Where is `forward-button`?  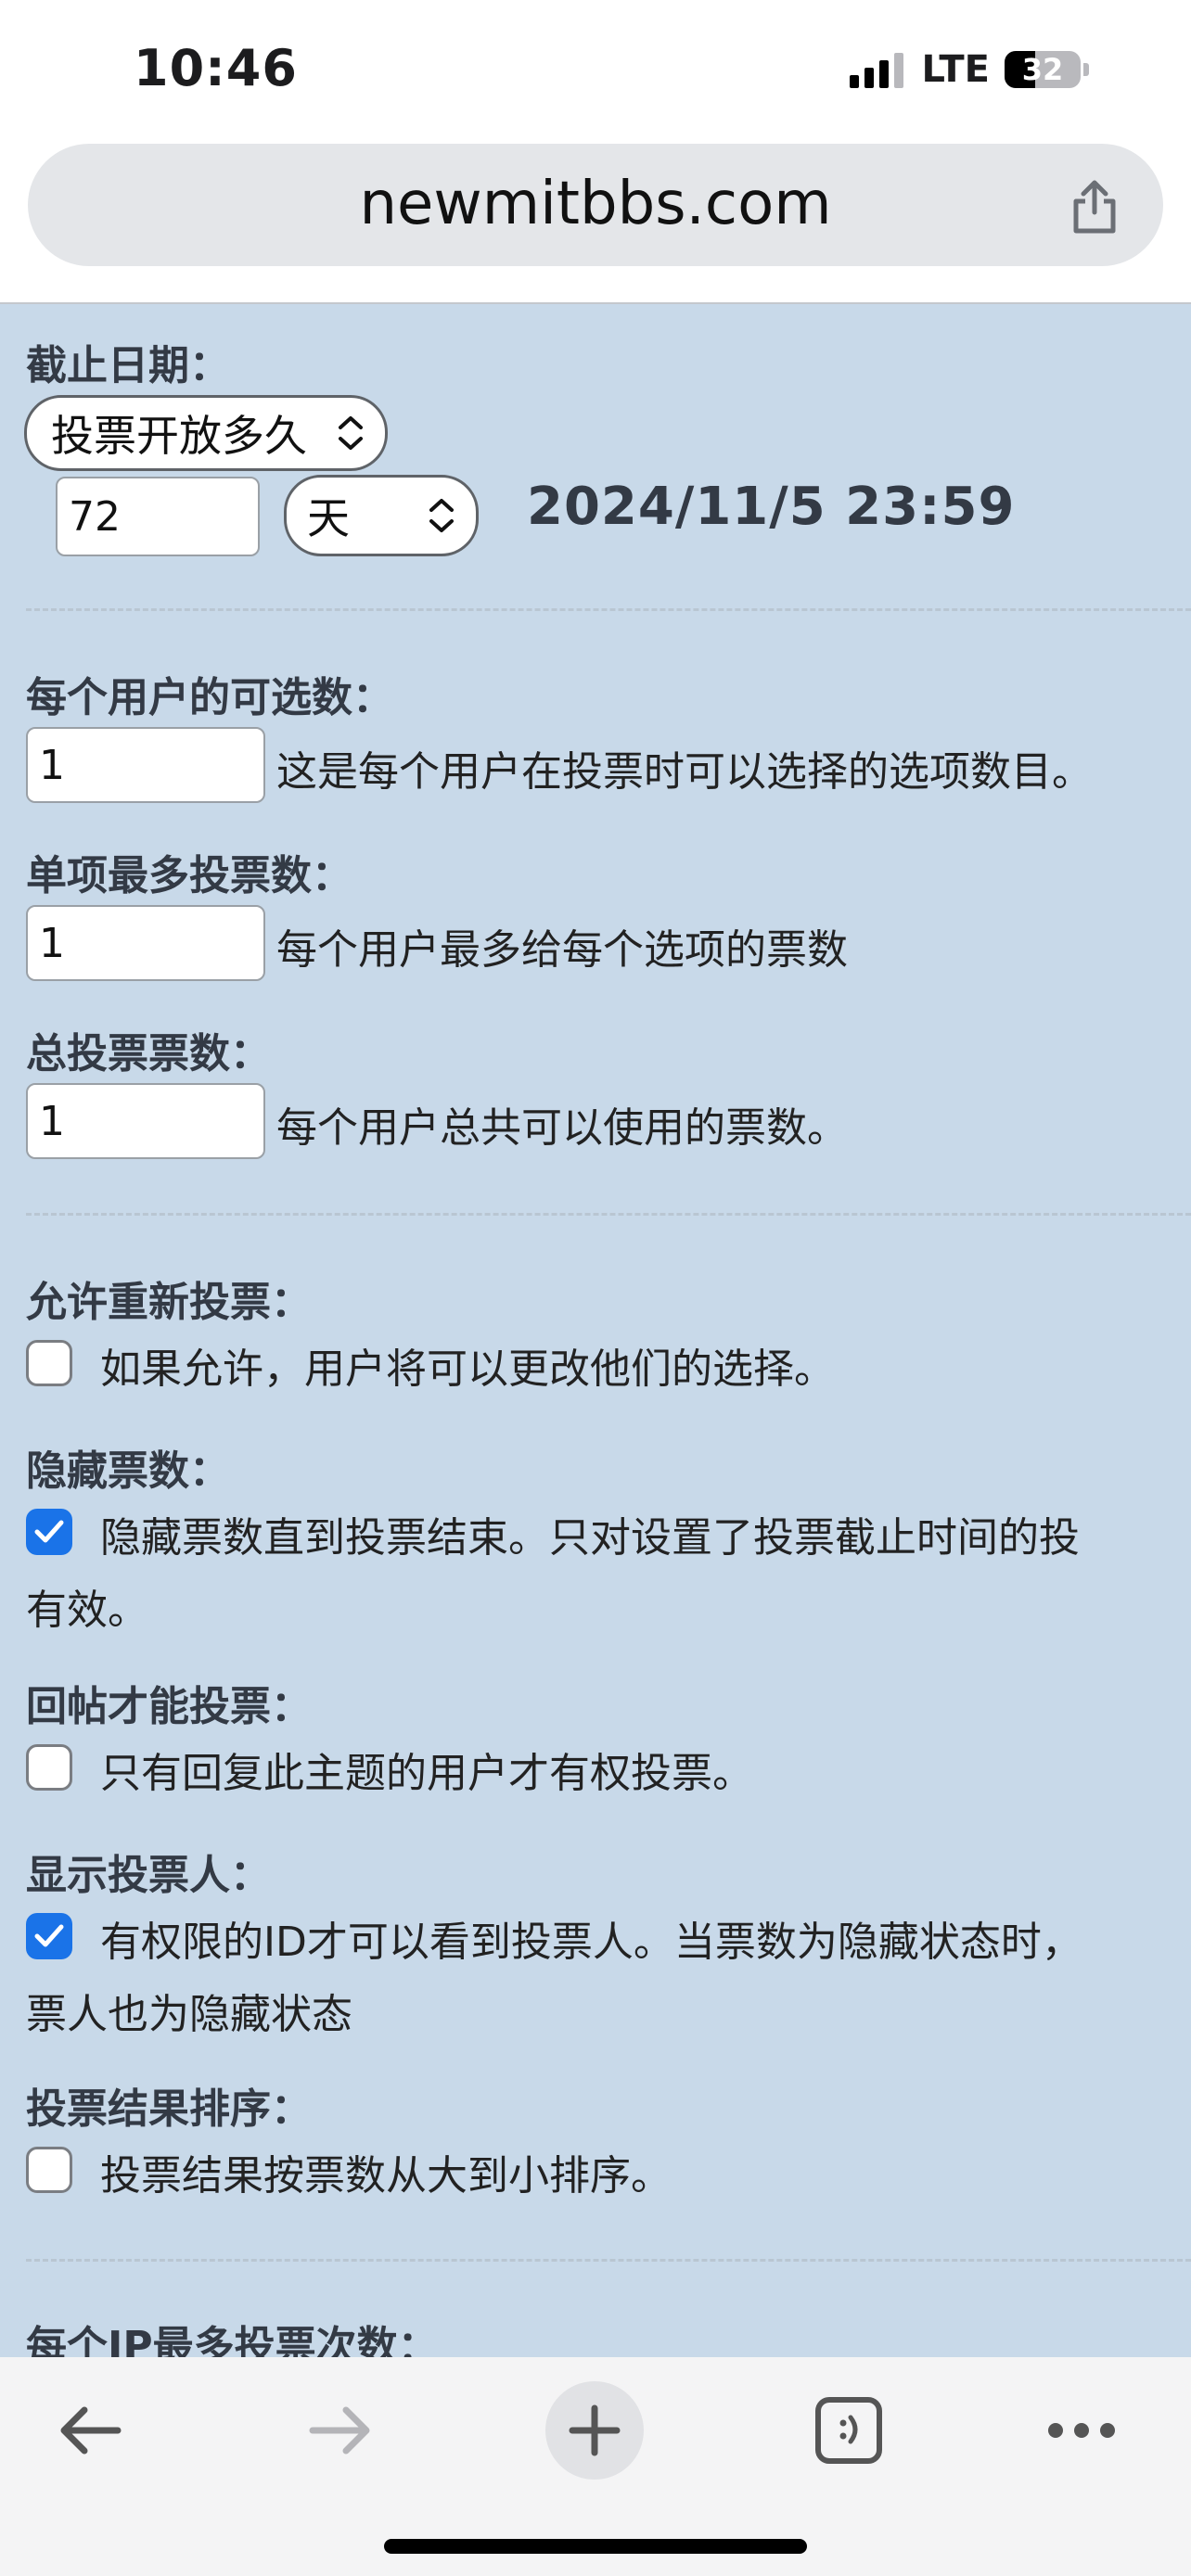
forward-button is located at coordinates (340, 2431).